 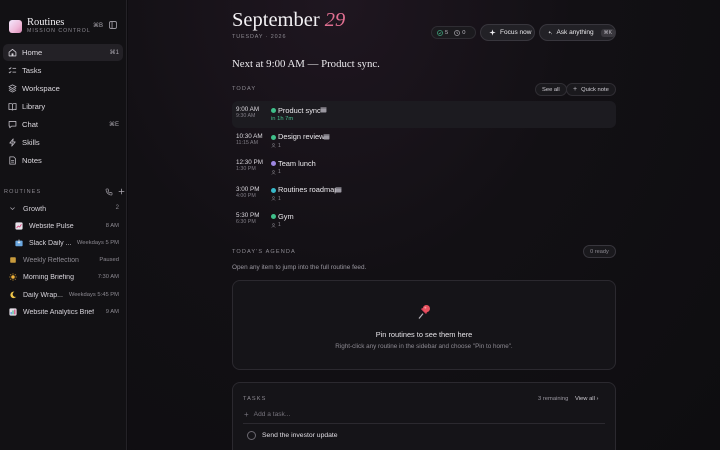 What do you see at coordinates (32, 70) in the screenshot?
I see `nav-label: Tasks` at bounding box center [32, 70].